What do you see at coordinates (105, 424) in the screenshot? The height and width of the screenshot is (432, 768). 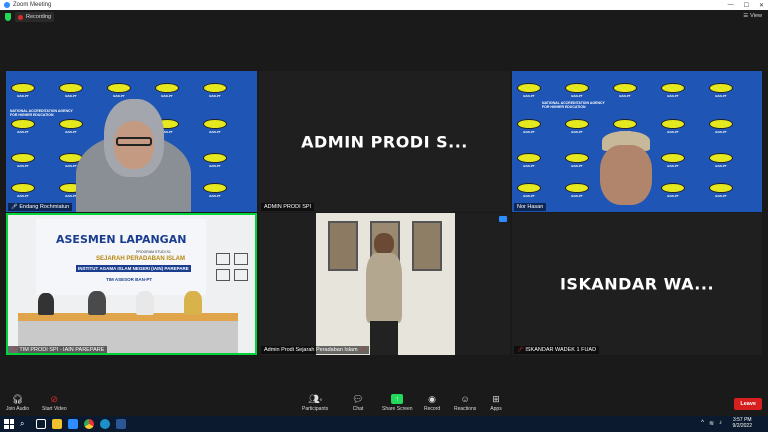 I see `edge-icon` at bounding box center [105, 424].